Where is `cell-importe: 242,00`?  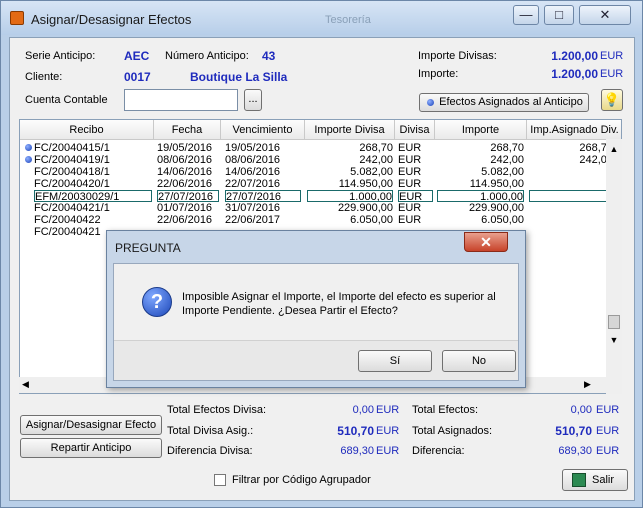 cell-importe: 242,00 is located at coordinates (480, 160).